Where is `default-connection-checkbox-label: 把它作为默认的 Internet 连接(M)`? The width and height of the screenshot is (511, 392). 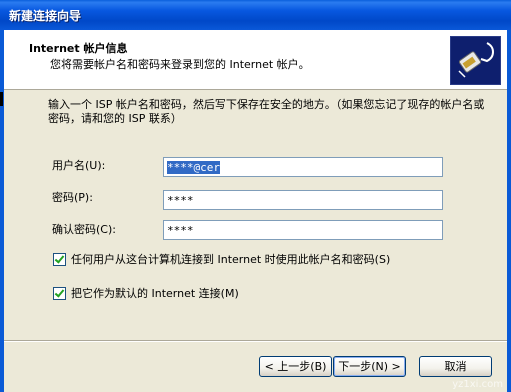 default-connection-checkbox-label: 把它作为默认的 Internet 连接(M) is located at coordinates (155, 293).